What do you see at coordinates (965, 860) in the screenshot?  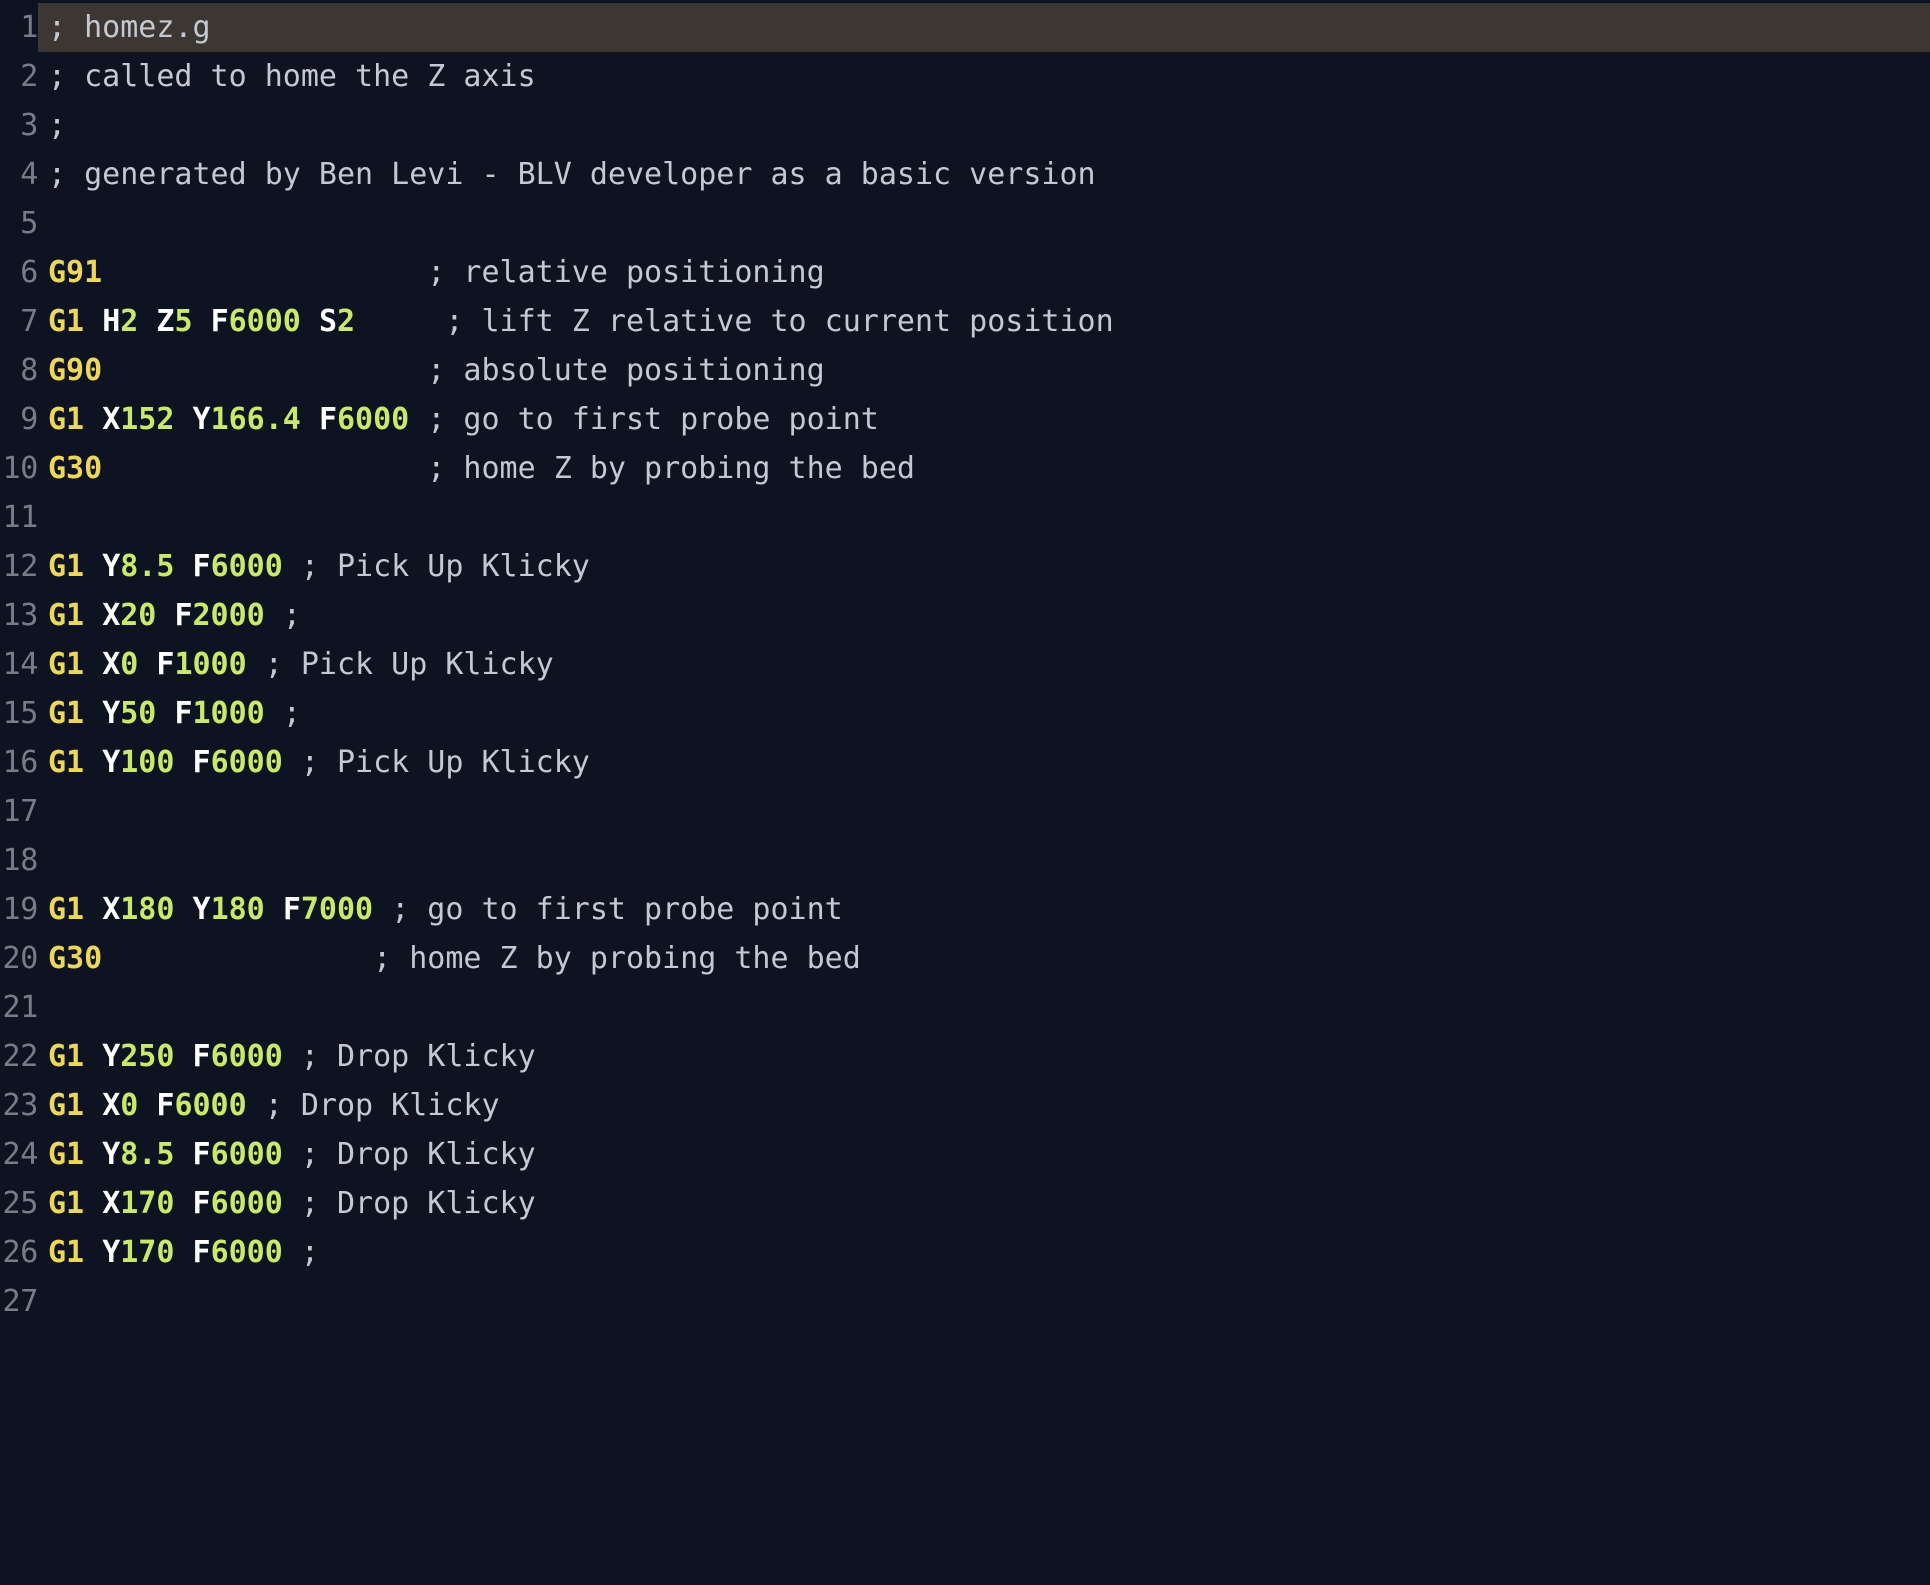 I see `code-line: 18` at bounding box center [965, 860].